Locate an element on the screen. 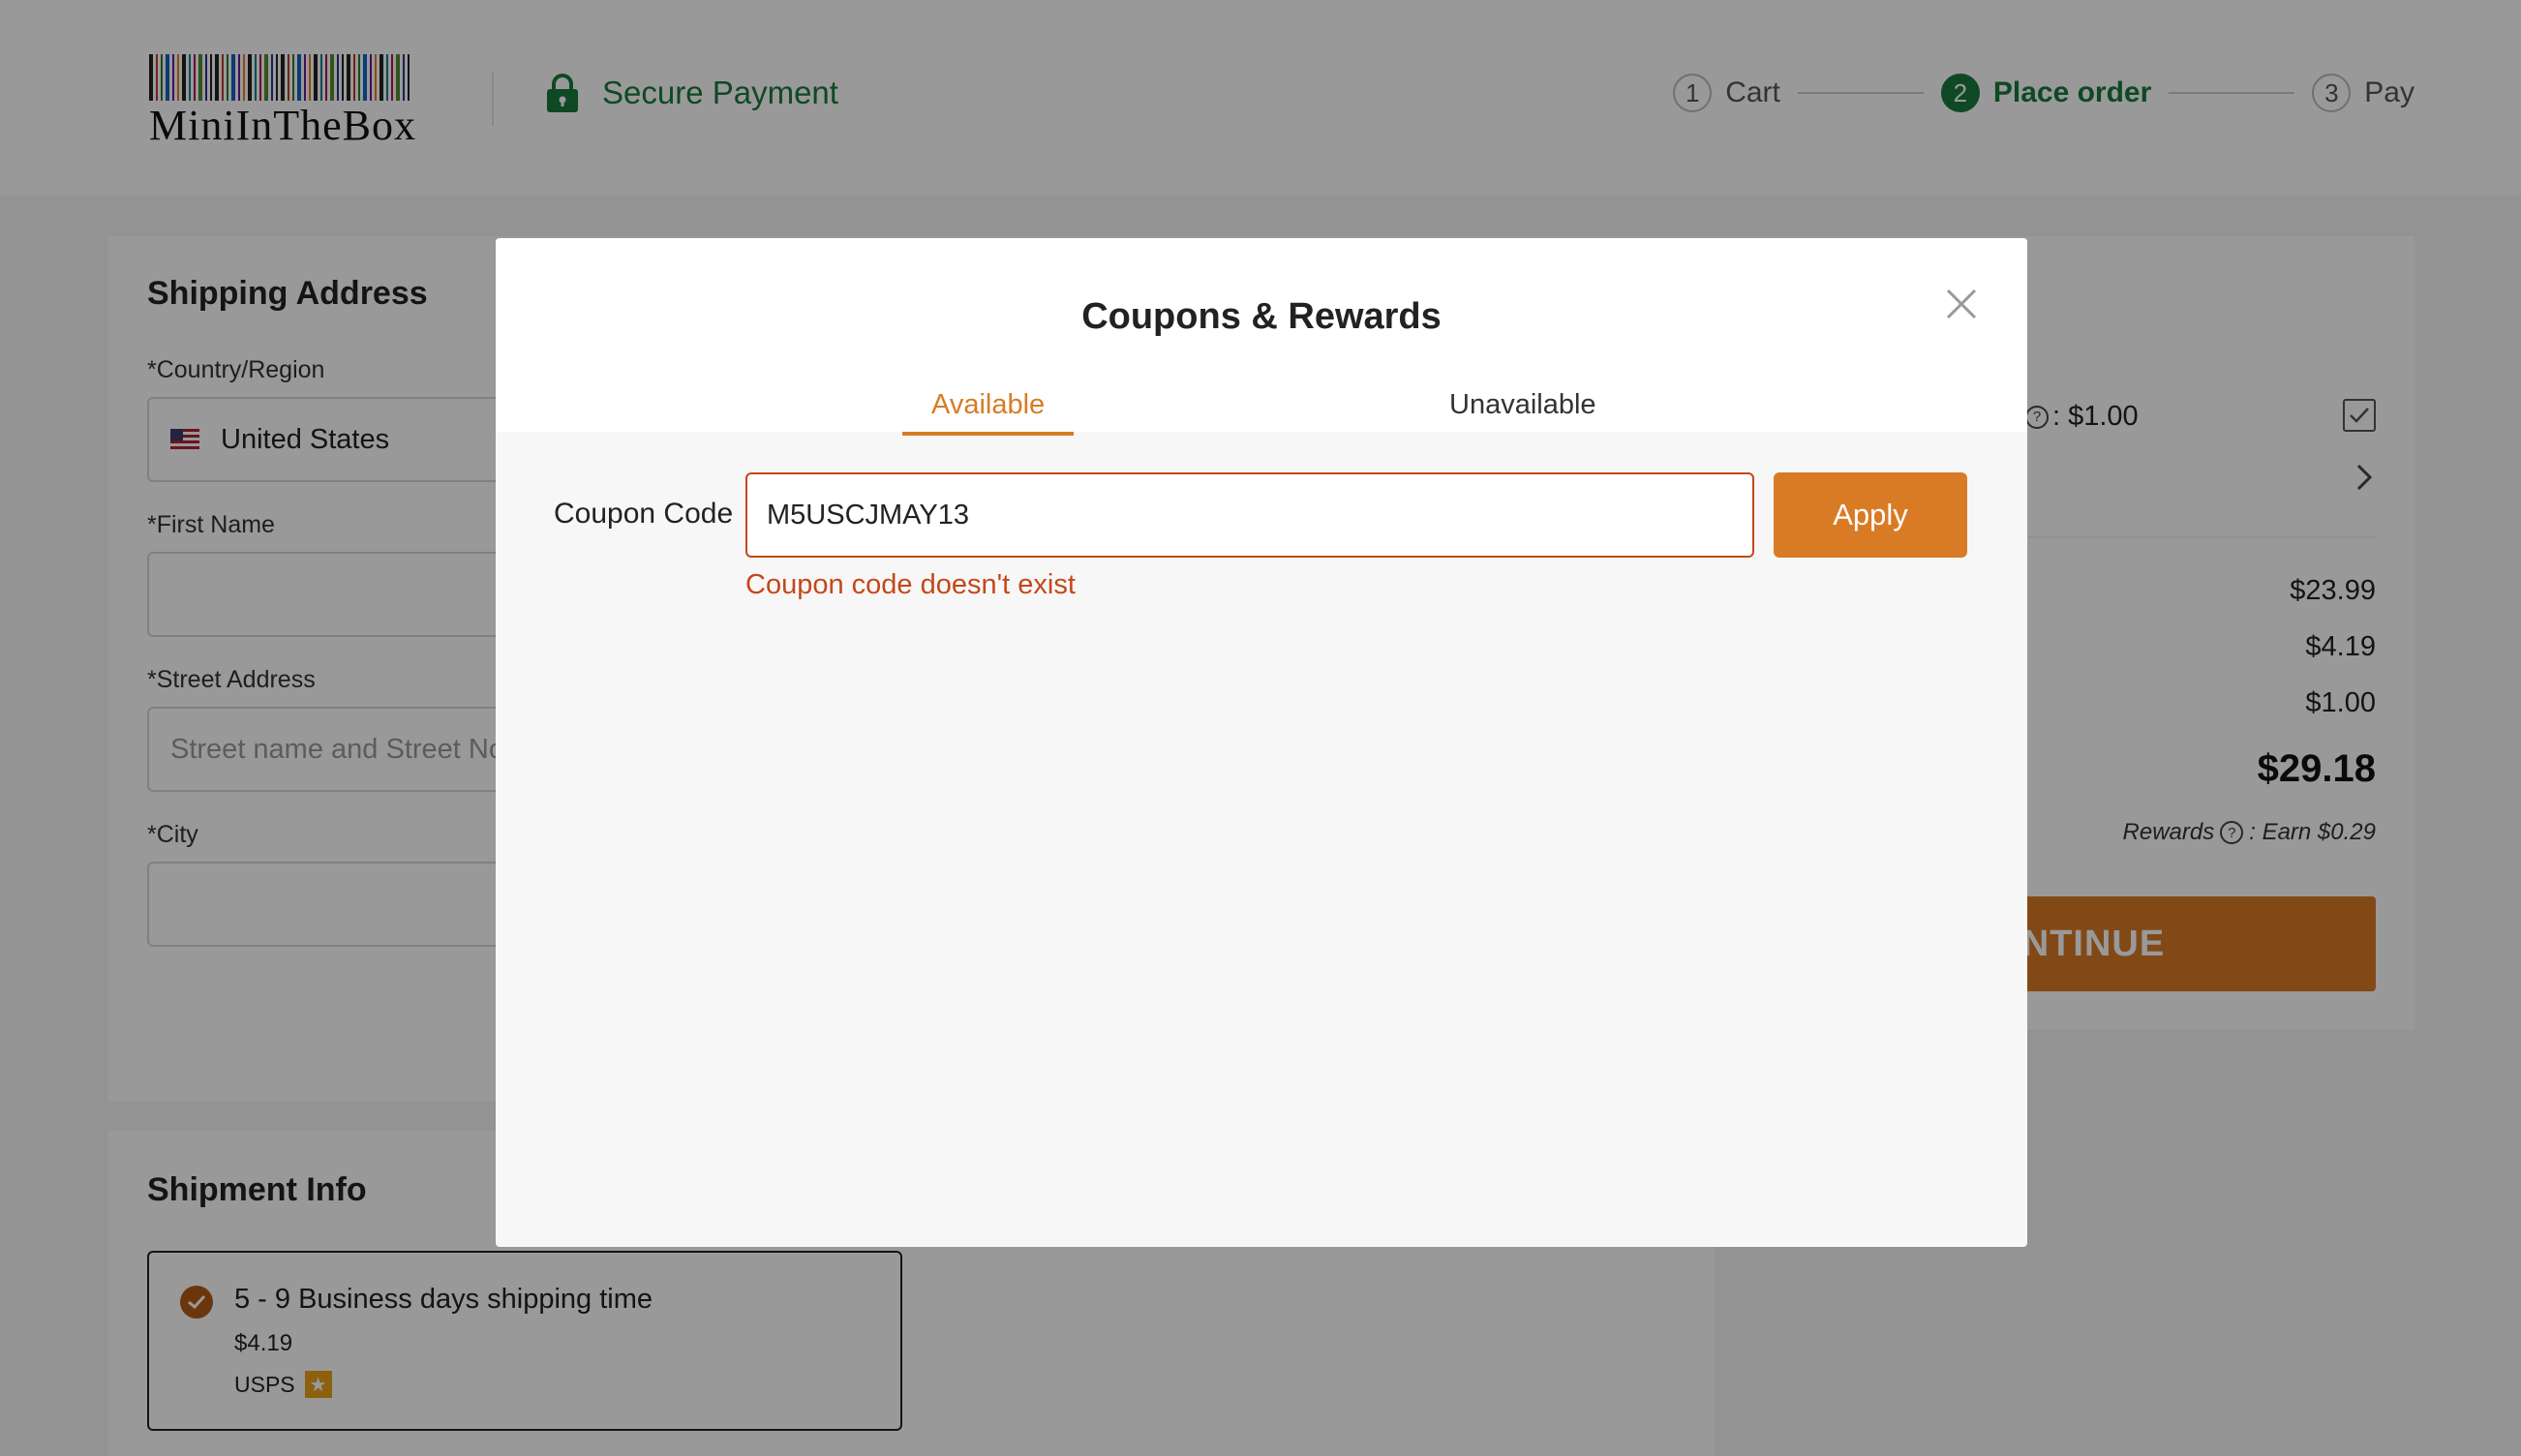 Image resolution: width=2521 pixels, height=1456 pixels. tab-unavailable: Unavailable is located at coordinates (1522, 413).